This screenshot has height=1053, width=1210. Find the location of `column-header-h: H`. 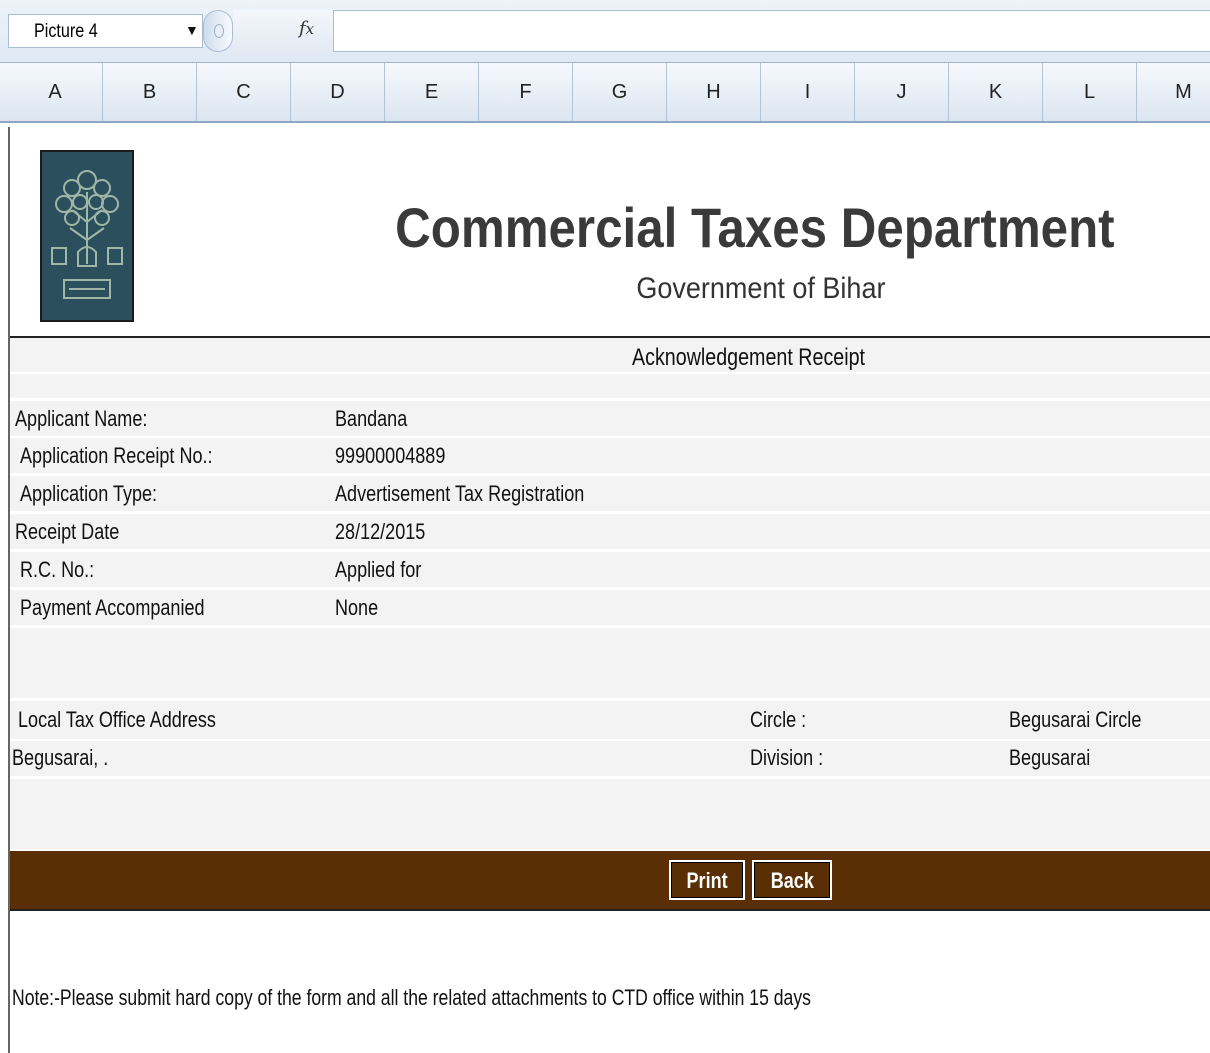

column-header-h: H is located at coordinates (714, 92).